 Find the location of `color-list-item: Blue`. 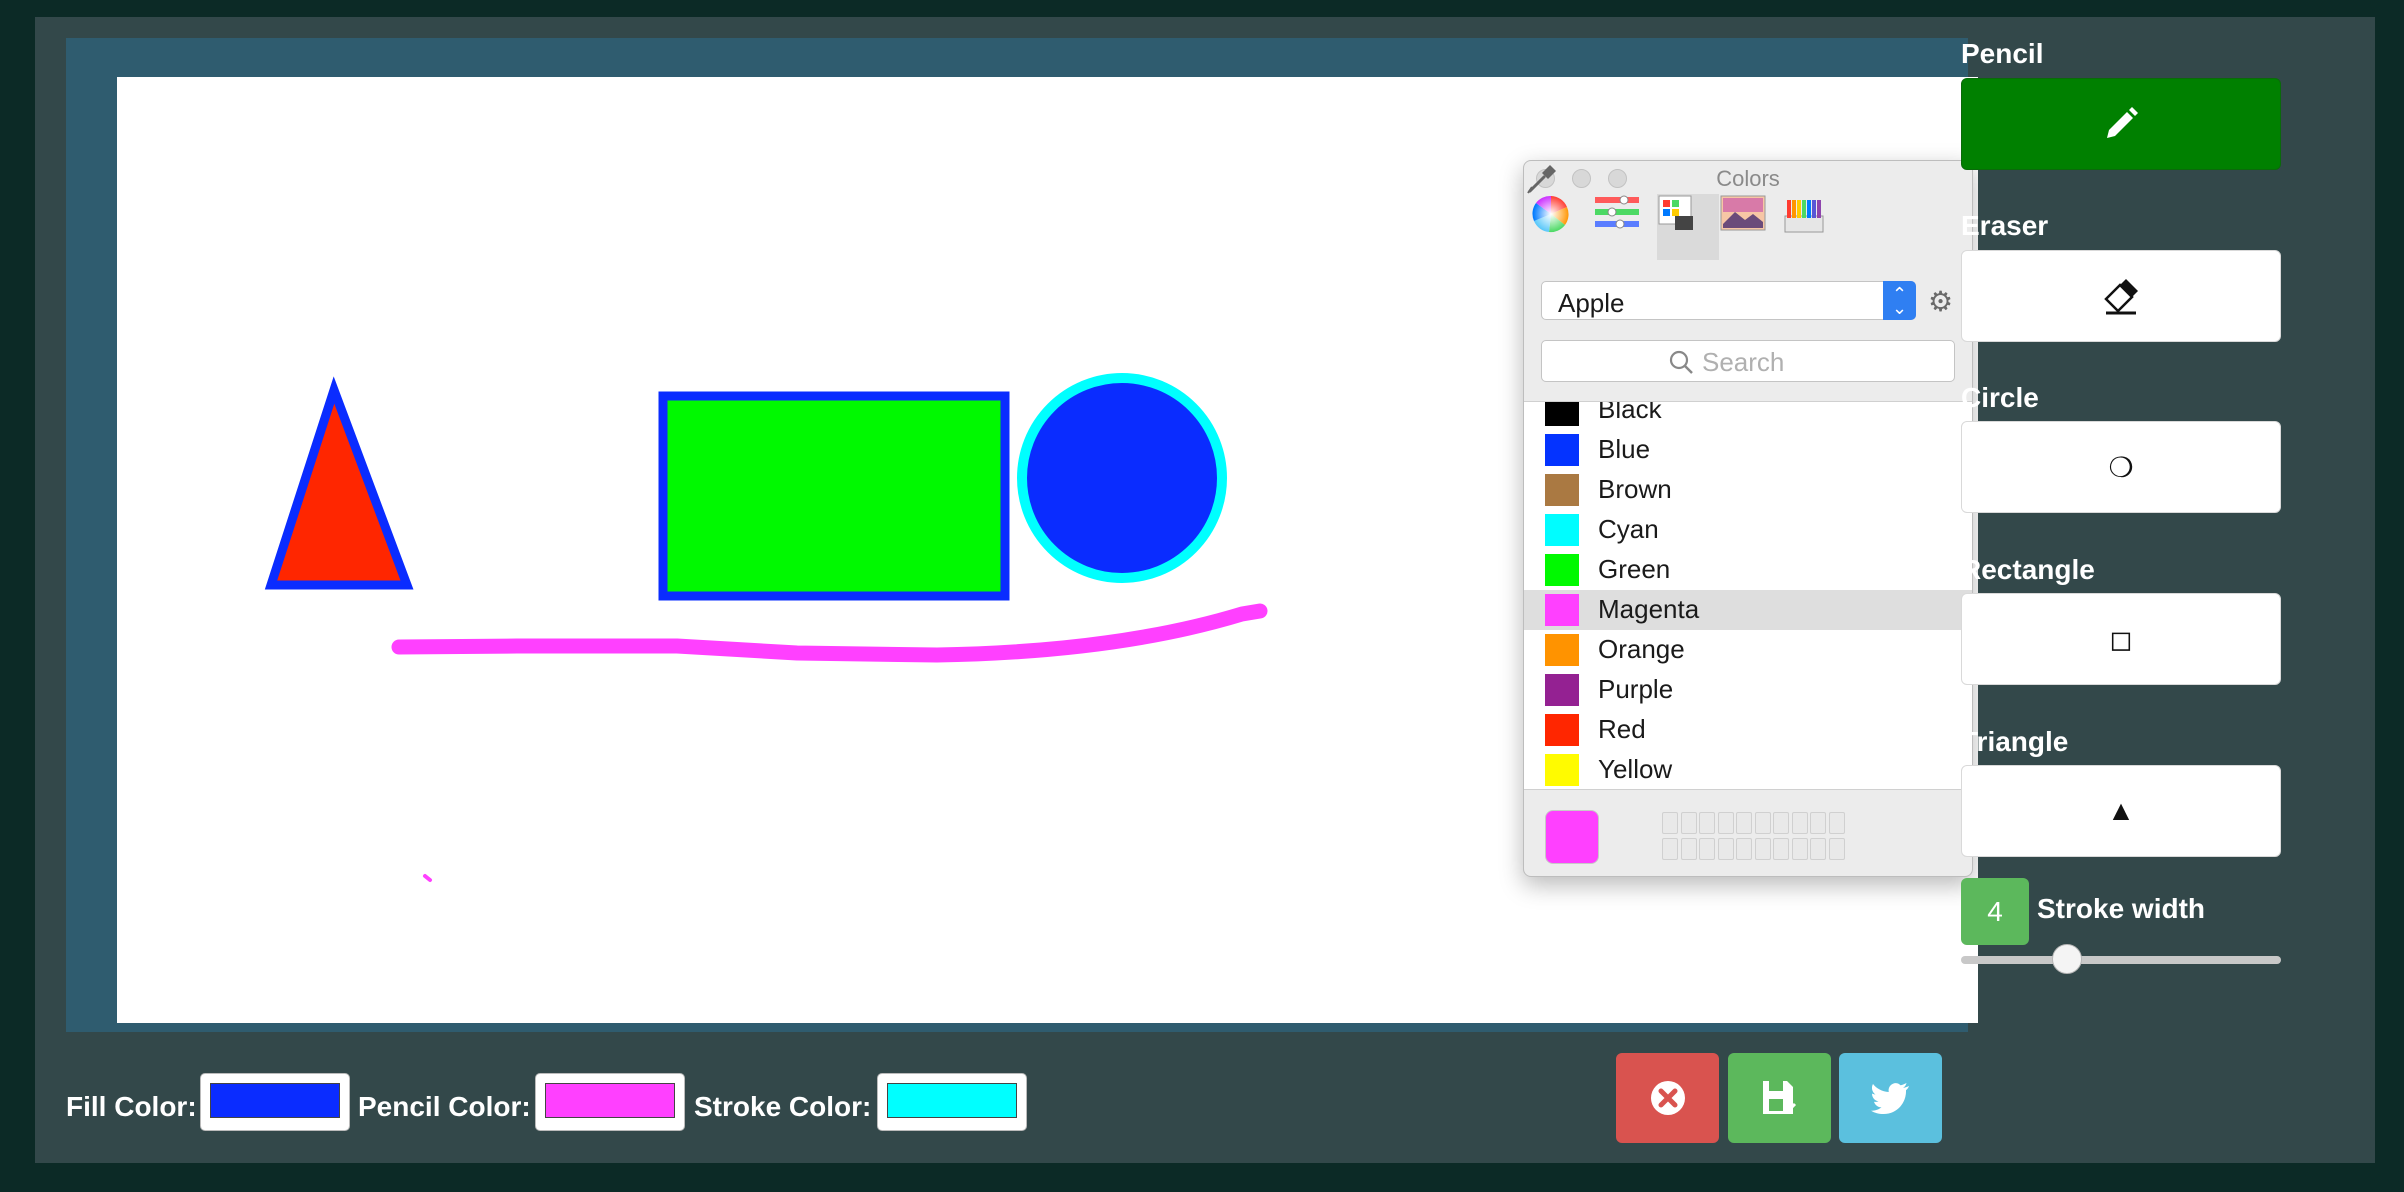

color-list-item: Blue is located at coordinates (1748, 450).